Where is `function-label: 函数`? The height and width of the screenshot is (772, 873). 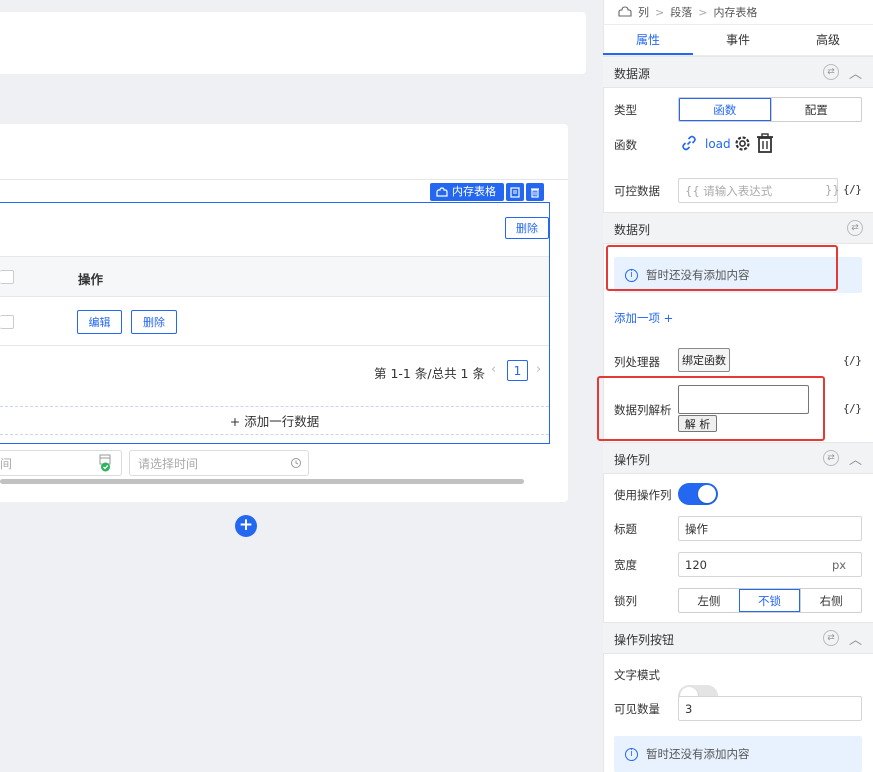 function-label: 函数 is located at coordinates (625, 145).